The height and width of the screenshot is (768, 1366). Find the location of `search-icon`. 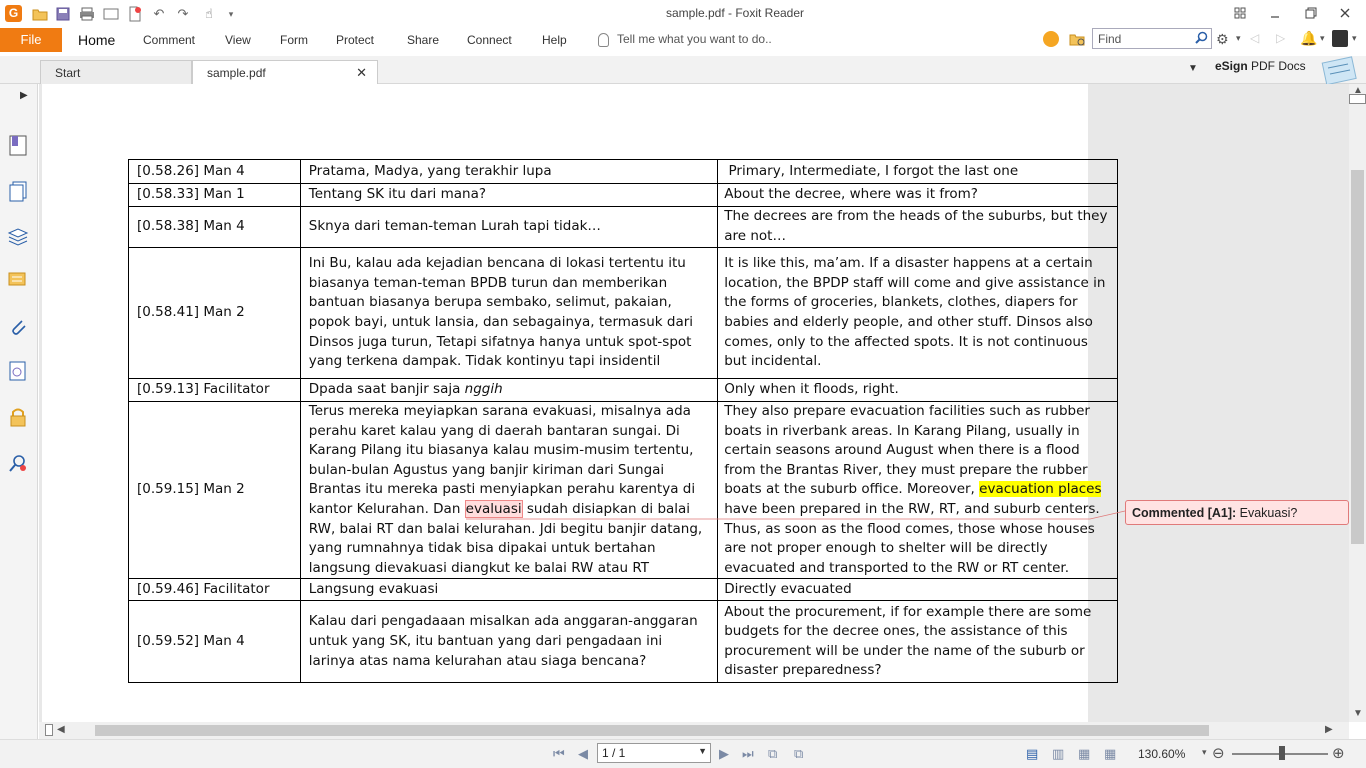

search-icon is located at coordinates (1201, 37).